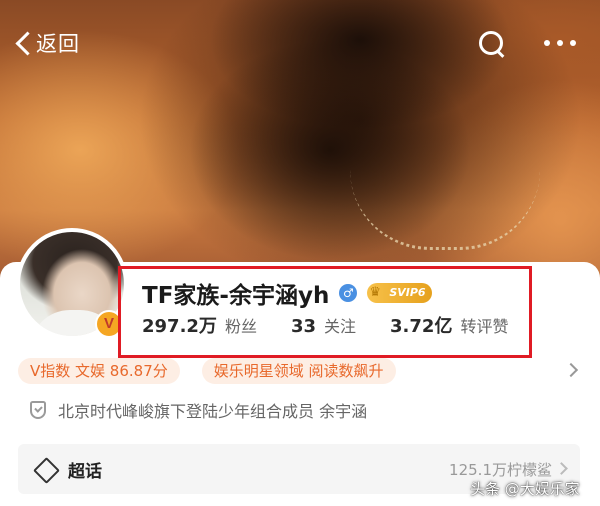 This screenshot has height=506, width=600. I want to click on back-label: 返回, so click(58, 44).